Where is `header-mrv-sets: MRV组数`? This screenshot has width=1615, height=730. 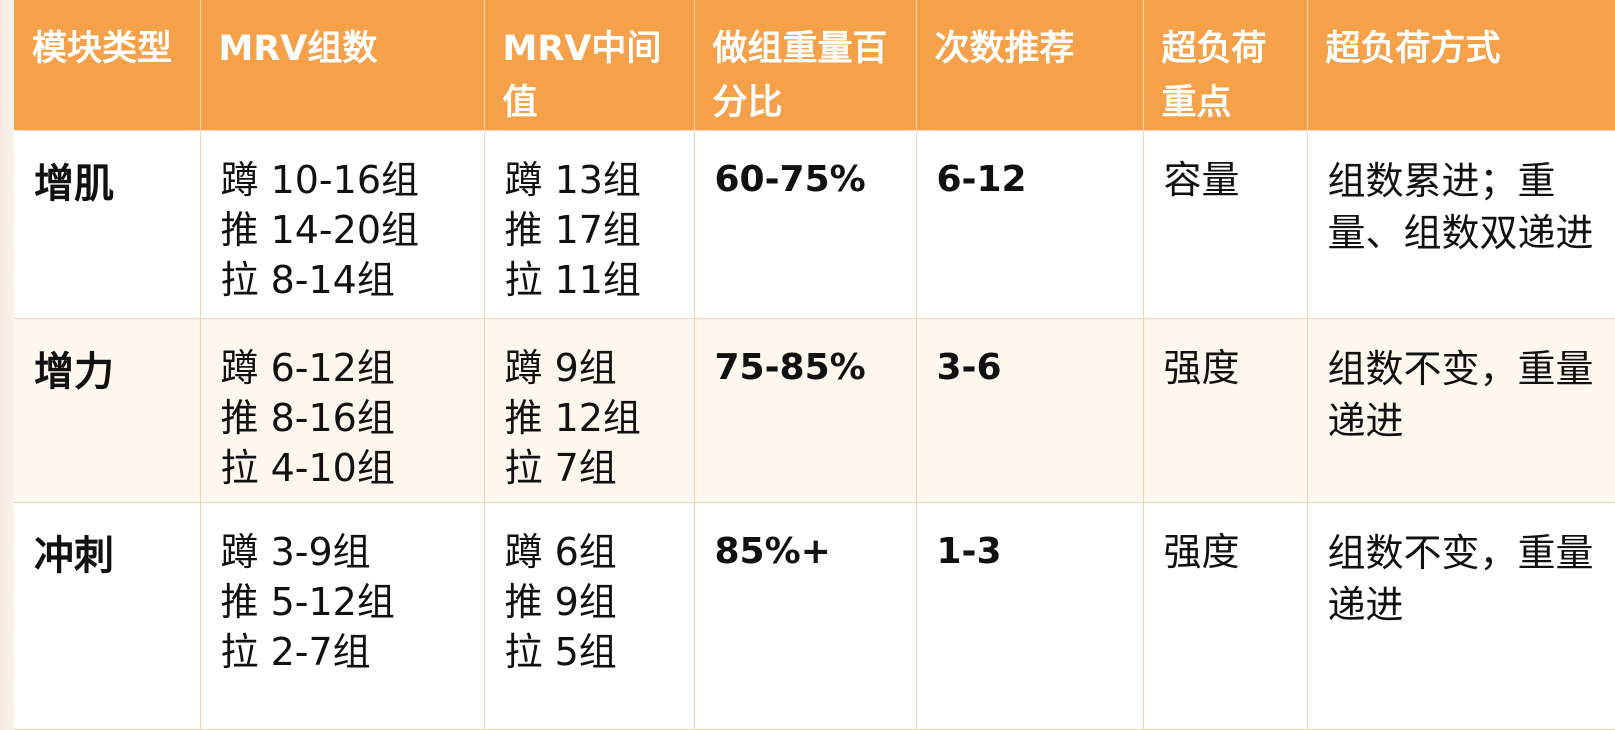
header-mrv-sets: MRV组数 is located at coordinates (342, 65).